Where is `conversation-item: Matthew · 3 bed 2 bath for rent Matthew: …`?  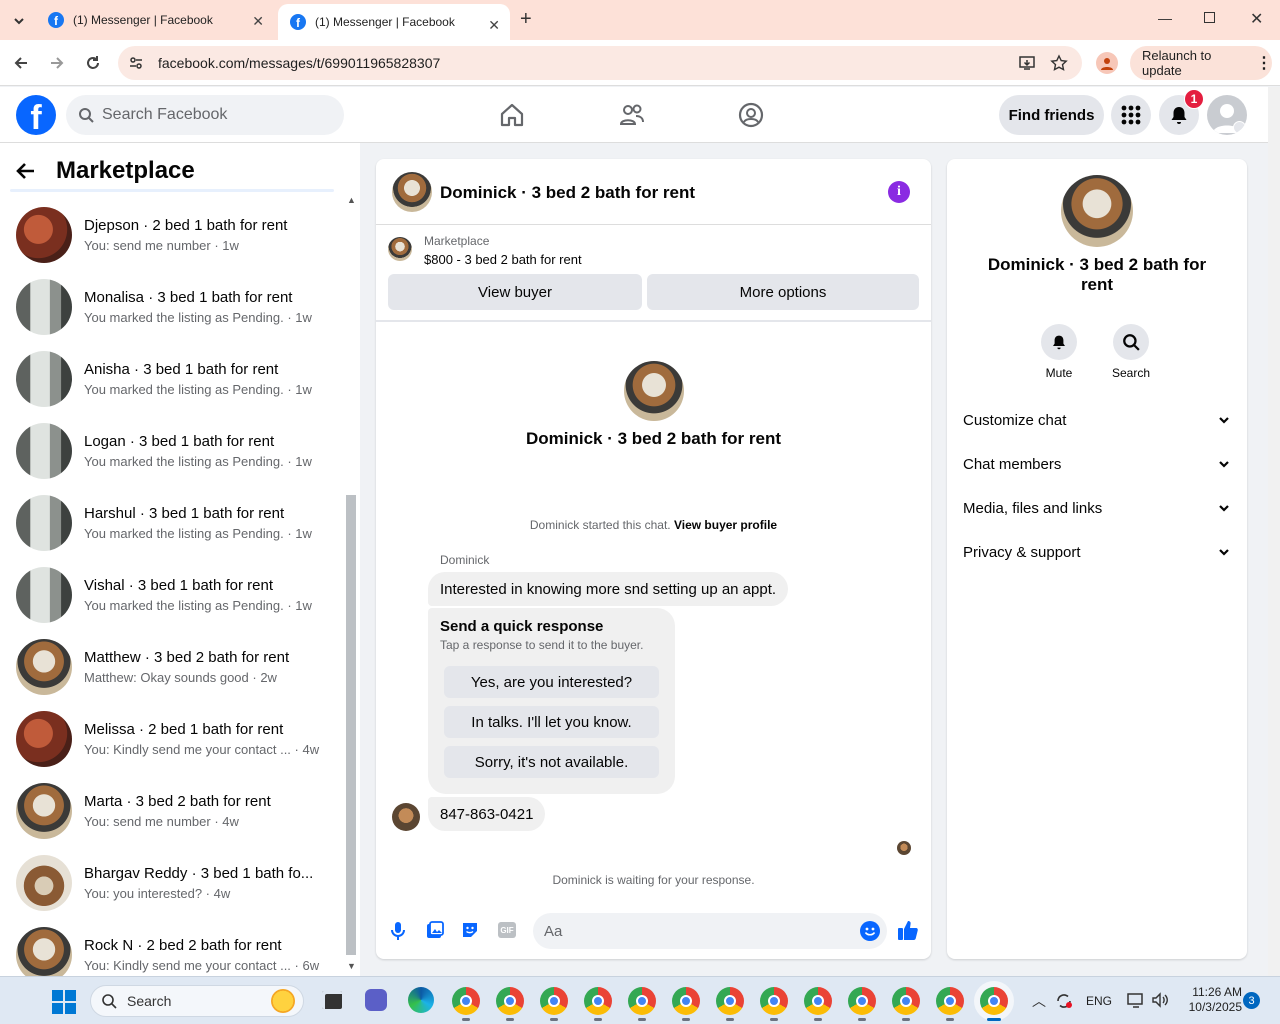
conversation-item: Matthew · 3 bed 2 bath for rent Matthew: … is located at coordinates (176, 667).